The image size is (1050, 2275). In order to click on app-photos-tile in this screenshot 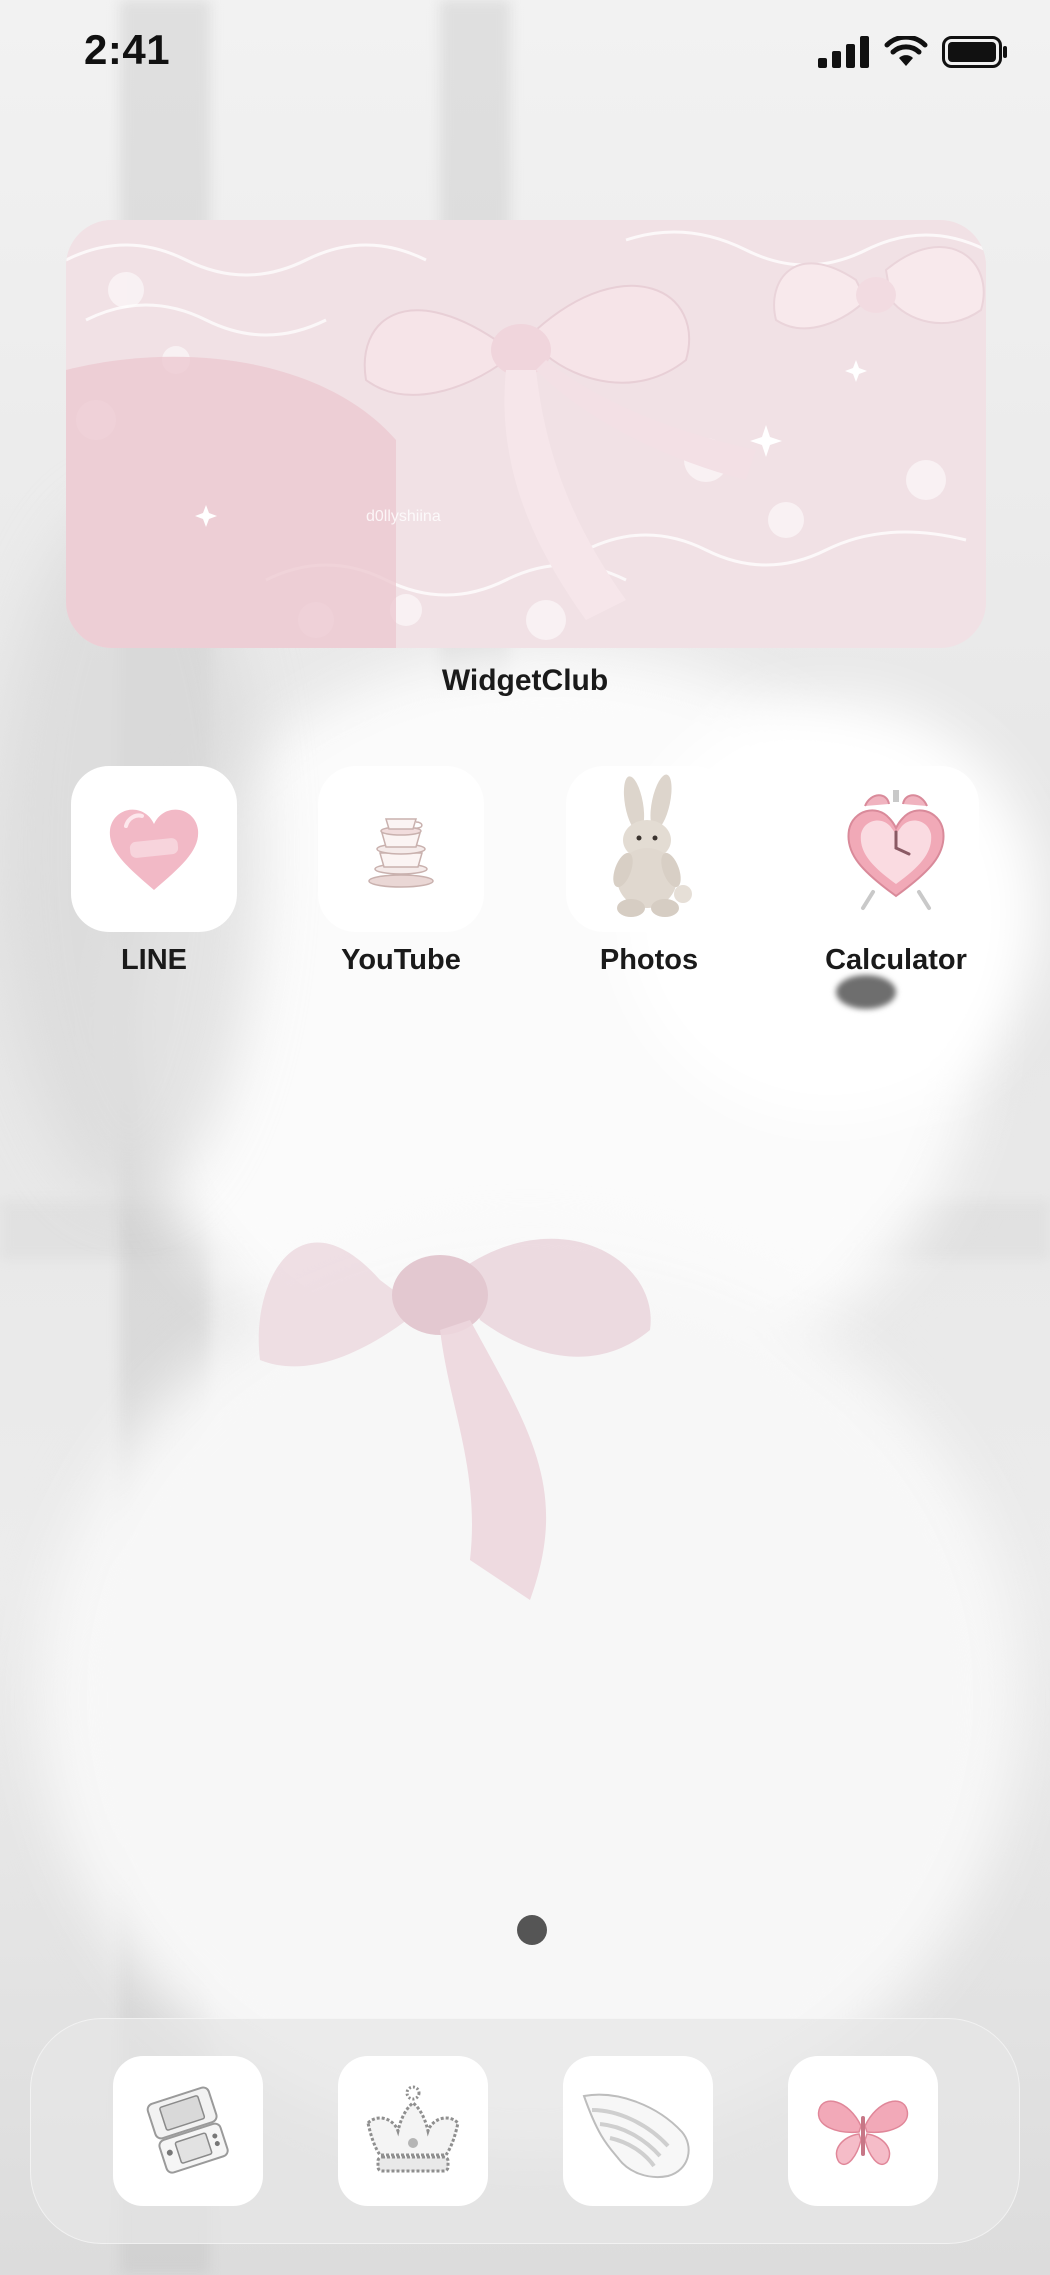, I will do `click(649, 849)`.